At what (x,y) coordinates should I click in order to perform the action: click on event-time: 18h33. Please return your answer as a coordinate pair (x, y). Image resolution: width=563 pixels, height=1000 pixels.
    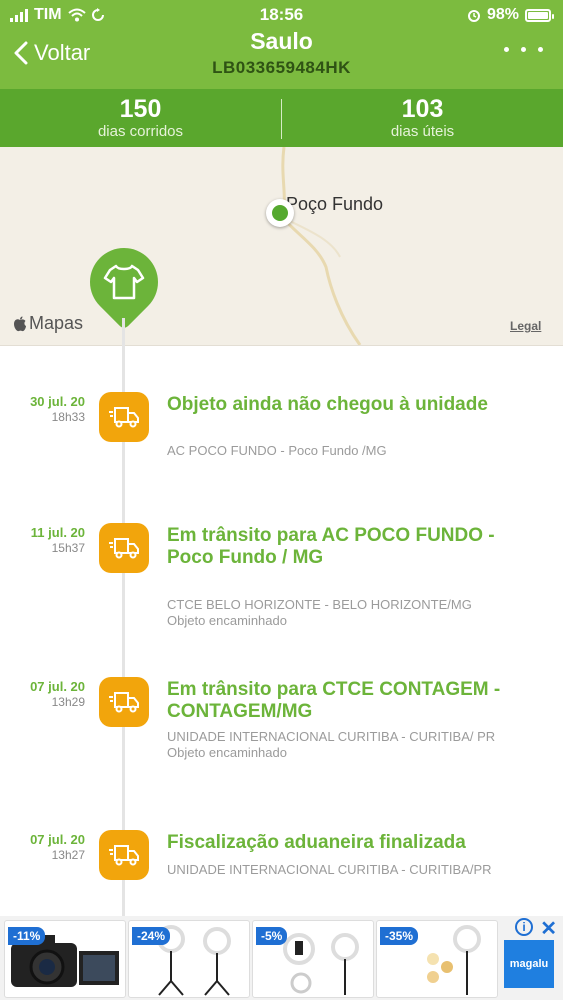
    Looking at the image, I should click on (68, 417).